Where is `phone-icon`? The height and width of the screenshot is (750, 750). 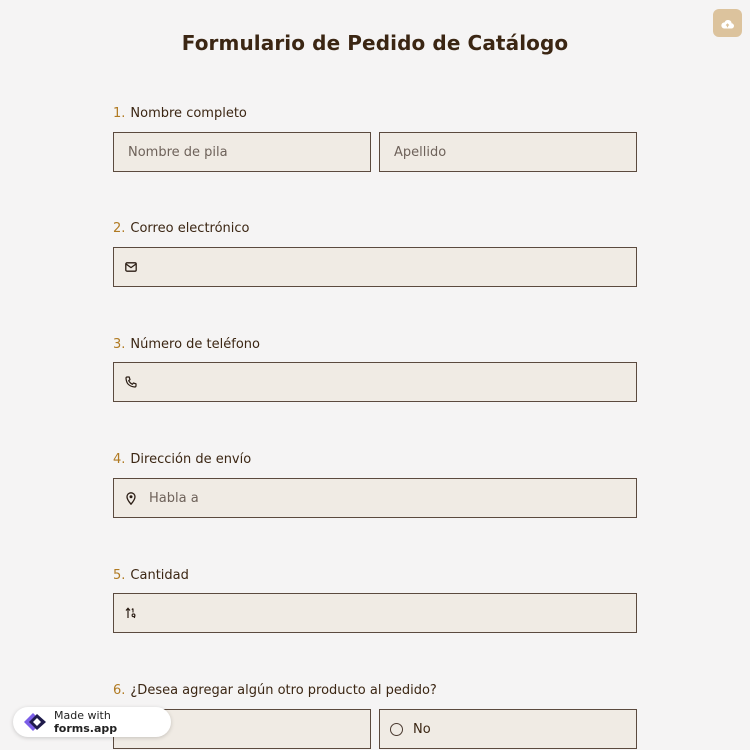 phone-icon is located at coordinates (131, 382).